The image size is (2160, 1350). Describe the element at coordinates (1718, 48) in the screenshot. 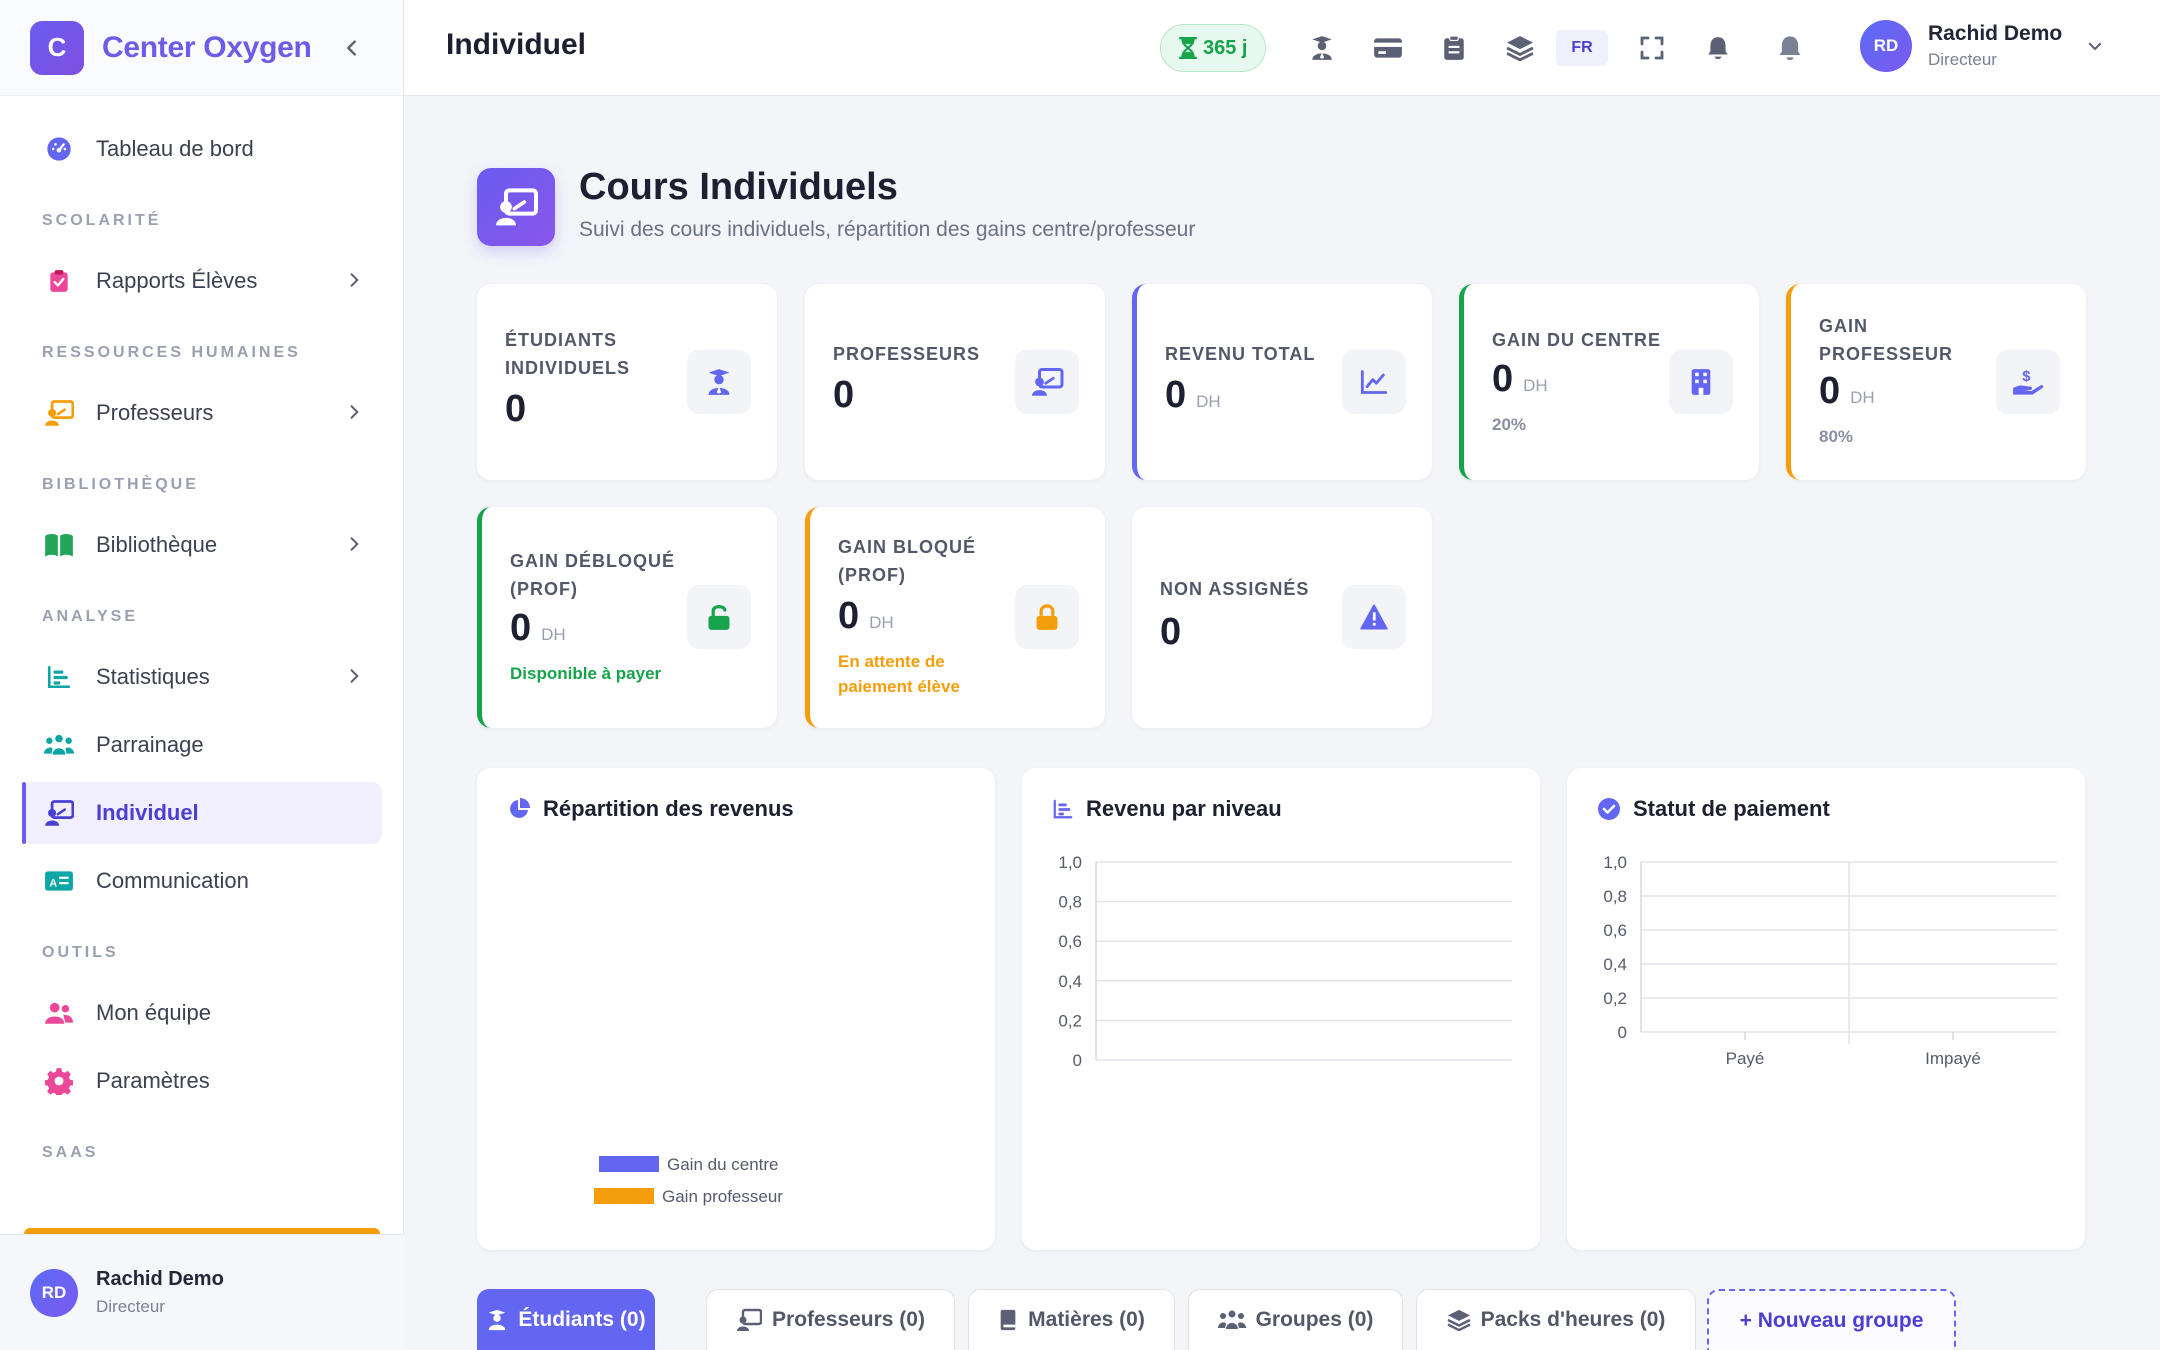

I see `notifications-button` at that location.